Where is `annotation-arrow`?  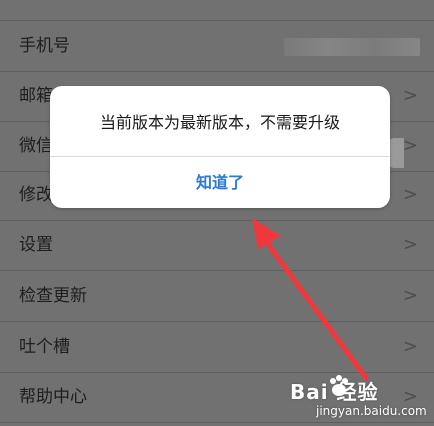 annotation-arrow is located at coordinates (310, 299).